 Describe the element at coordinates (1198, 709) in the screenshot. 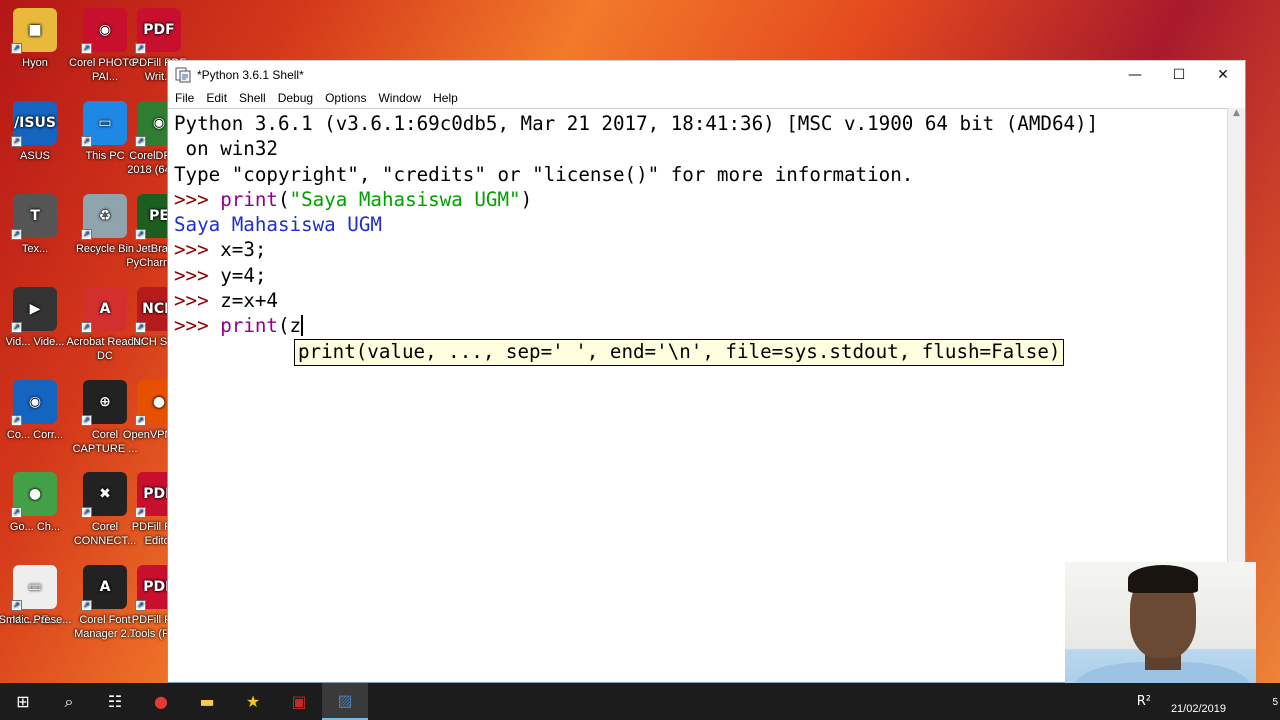

I see `clock-date: 21/02/2019` at that location.